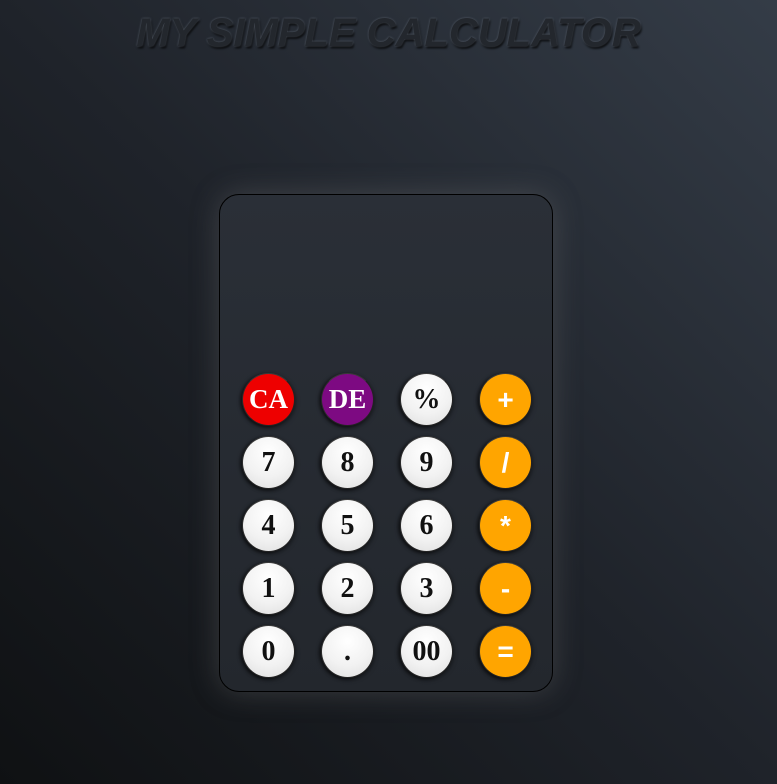  I want to click on digit-5-button: 5, so click(347, 525).